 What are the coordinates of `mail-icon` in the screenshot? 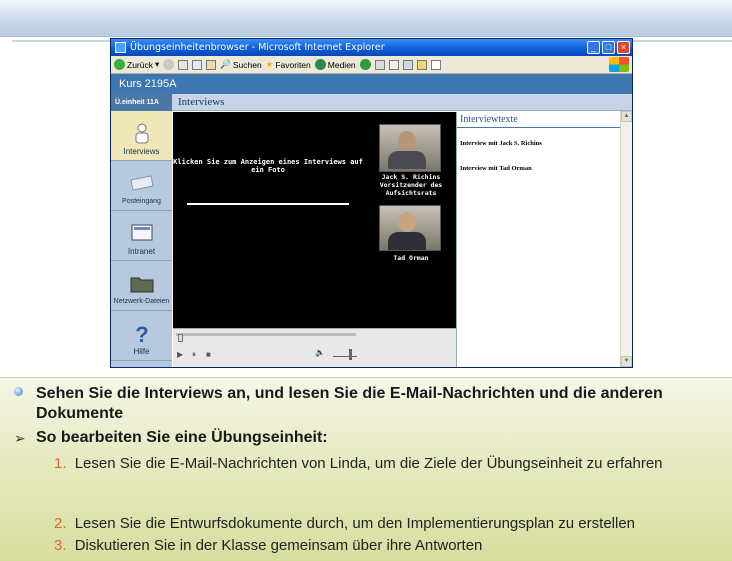 It's located at (379, 64).